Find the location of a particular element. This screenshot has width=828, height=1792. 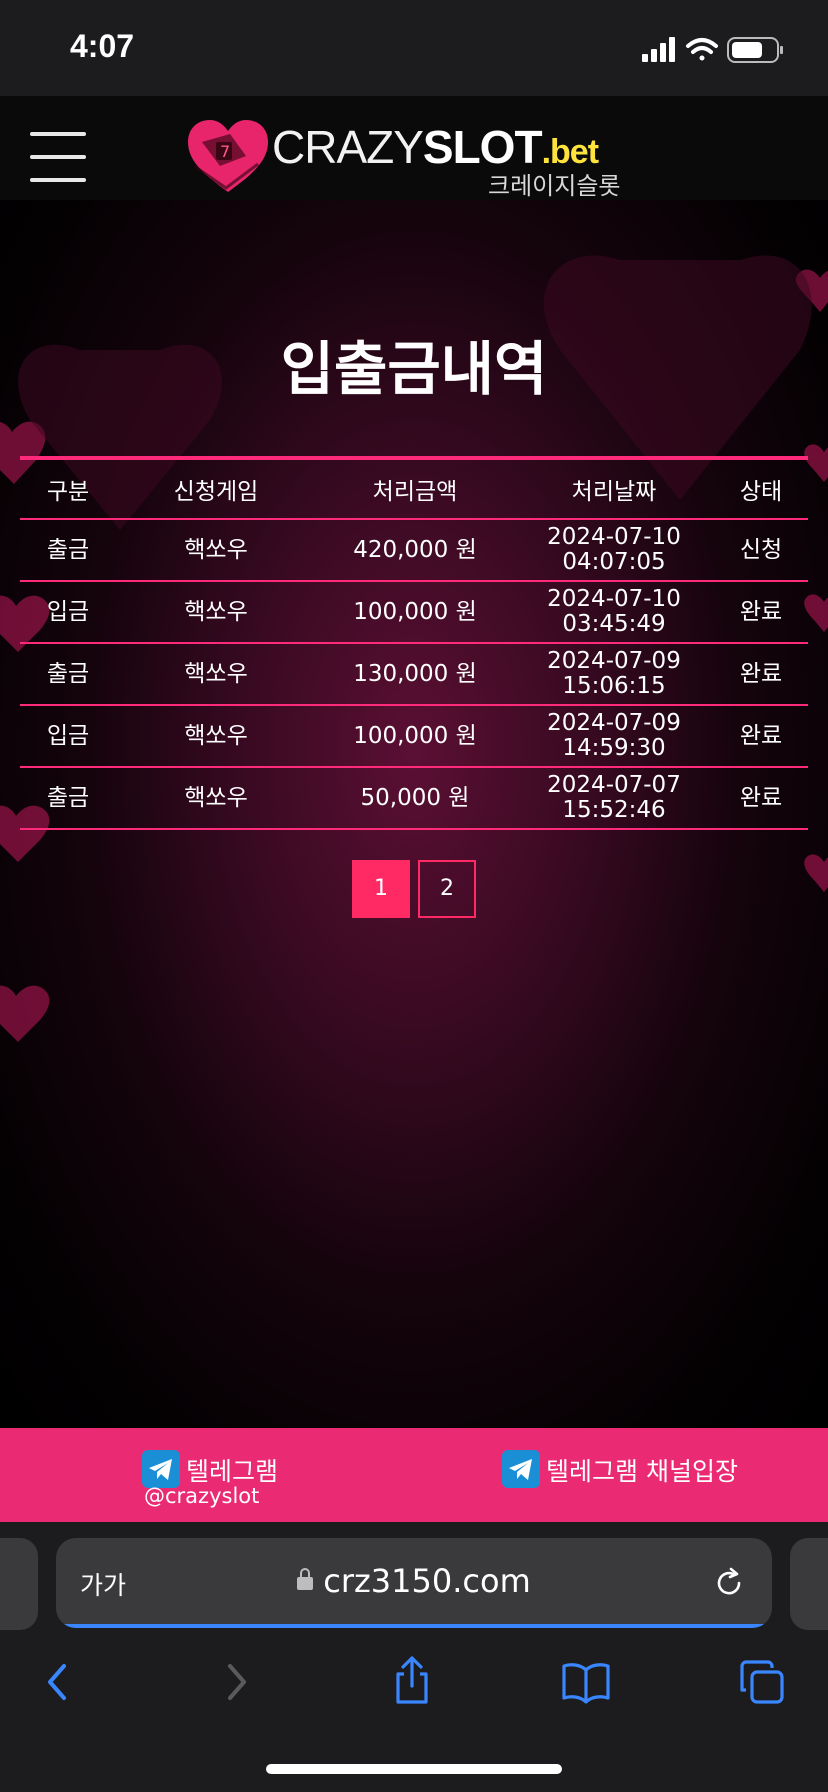

telegram-label: 텔레그램 is located at coordinates (232, 1471).